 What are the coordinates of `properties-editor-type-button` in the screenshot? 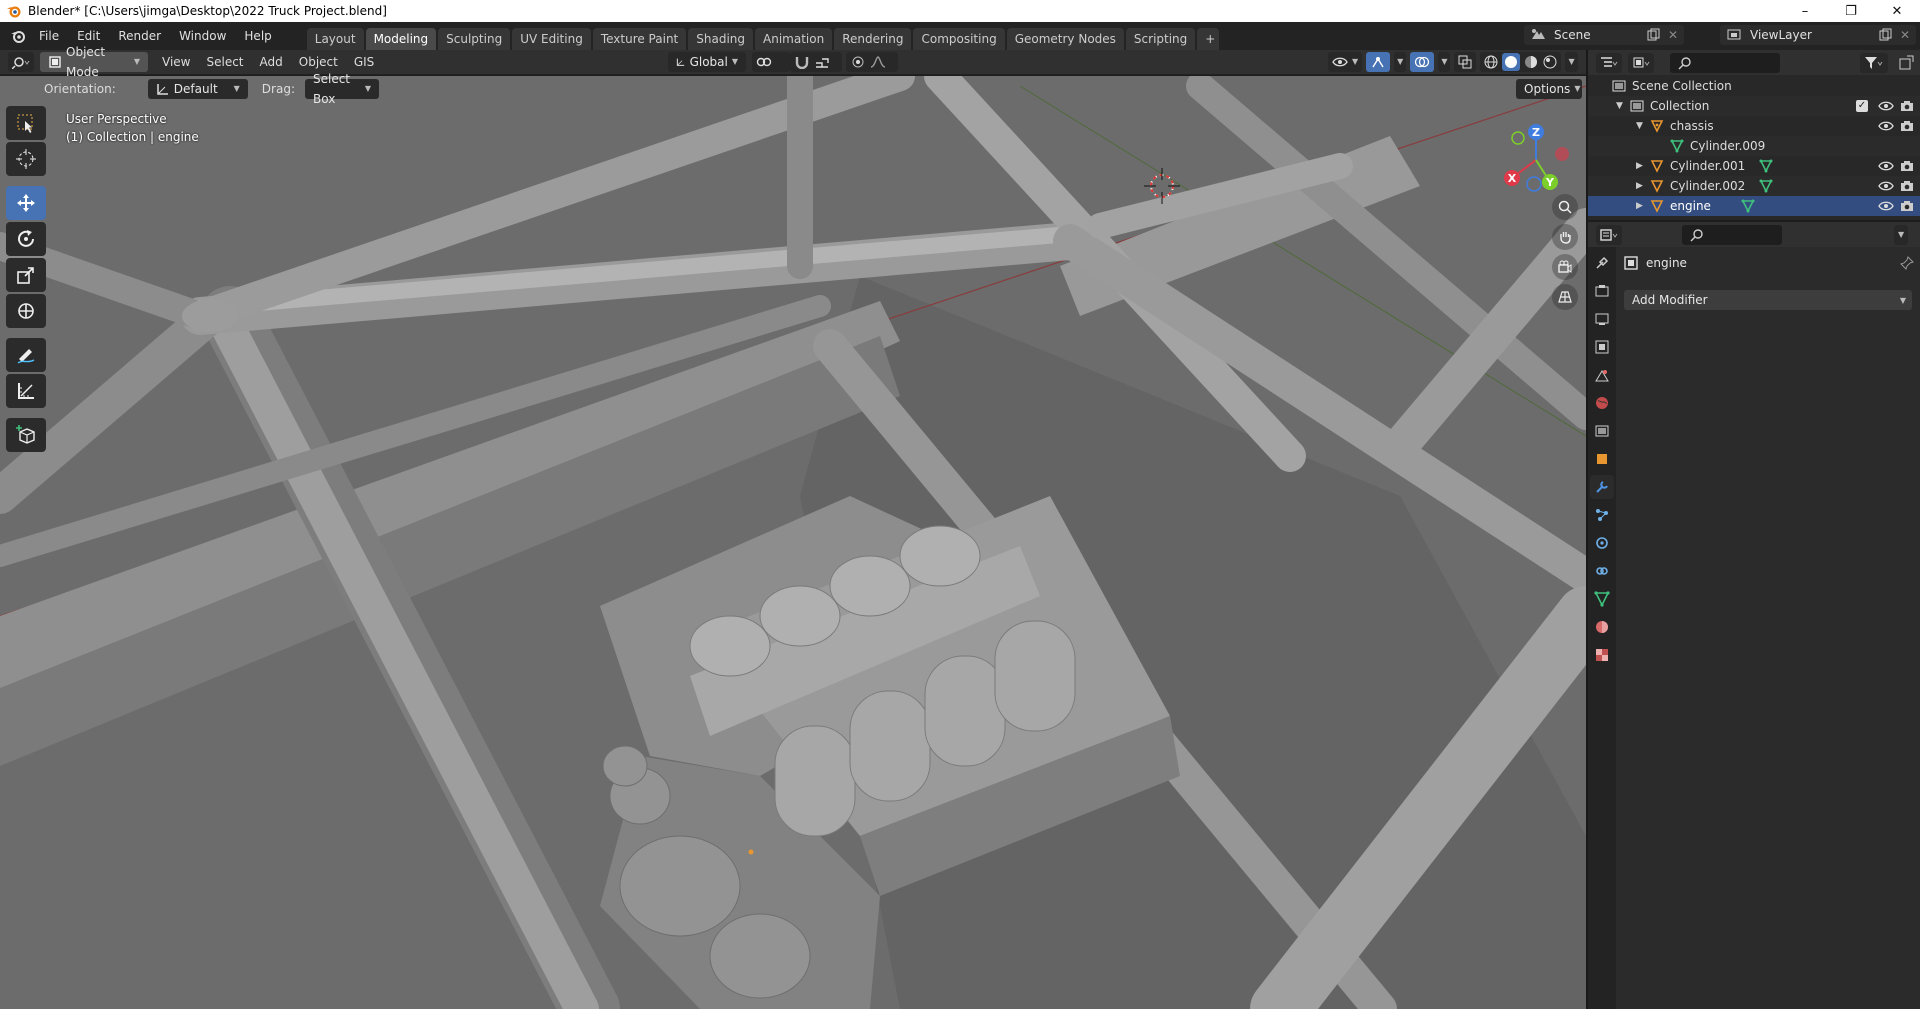 It's located at (1609, 234).